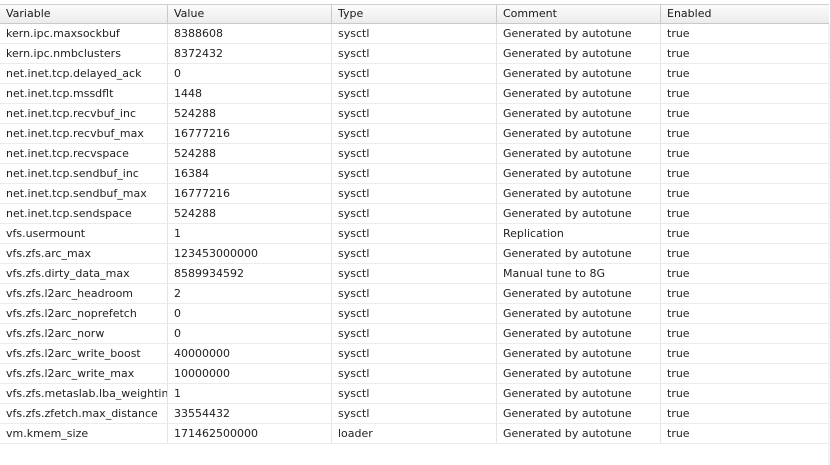  Describe the element at coordinates (84, 334) in the screenshot. I see `variable-cell: vfs.zfs.l2arc_norw` at that location.